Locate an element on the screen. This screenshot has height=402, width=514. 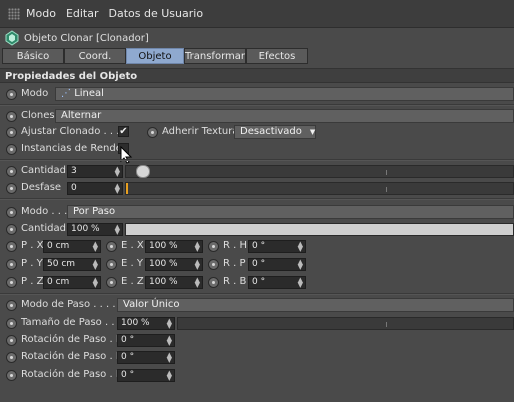
ajustar-label: Ajustar Clonado . . . . is located at coordinates (73, 131).